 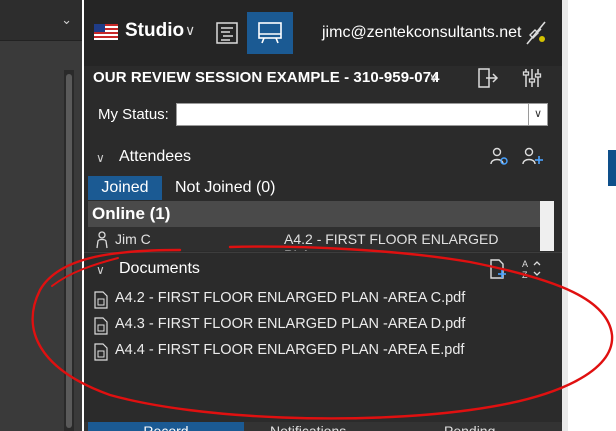 I want to click on tab-not-joined: Not Joined (0), so click(x=225, y=188).